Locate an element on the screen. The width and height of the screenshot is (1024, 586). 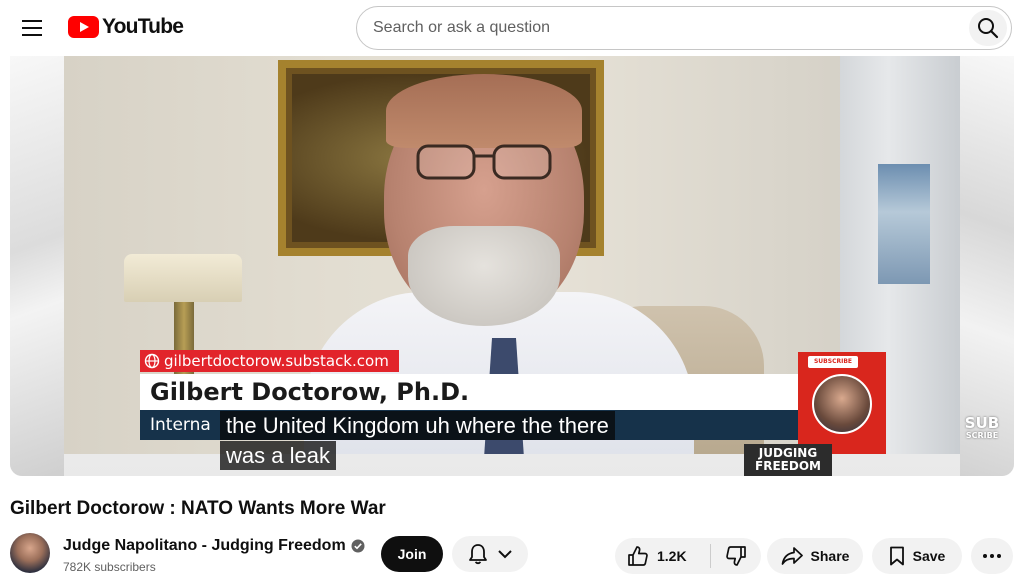
search-button is located at coordinates (988, 28).